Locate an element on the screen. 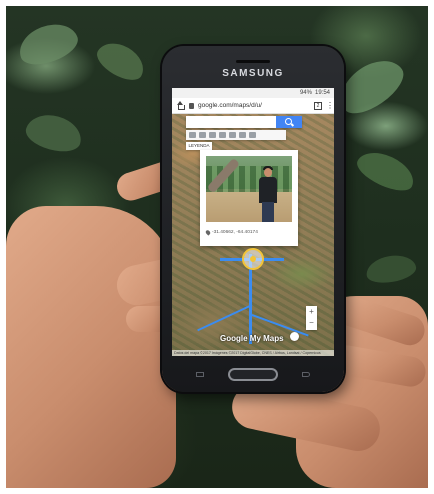 The width and height of the screenshot is (434, 494). undo-icon is located at coordinates (192, 135).